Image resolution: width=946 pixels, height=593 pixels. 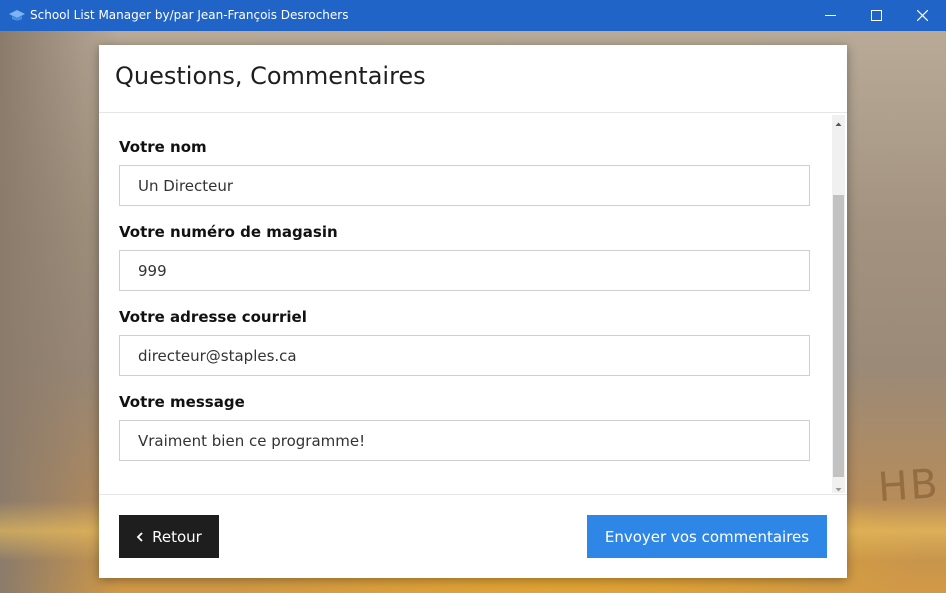 What do you see at coordinates (464, 355) in the screenshot?
I see `email-input: directeur@staples.ca` at bounding box center [464, 355].